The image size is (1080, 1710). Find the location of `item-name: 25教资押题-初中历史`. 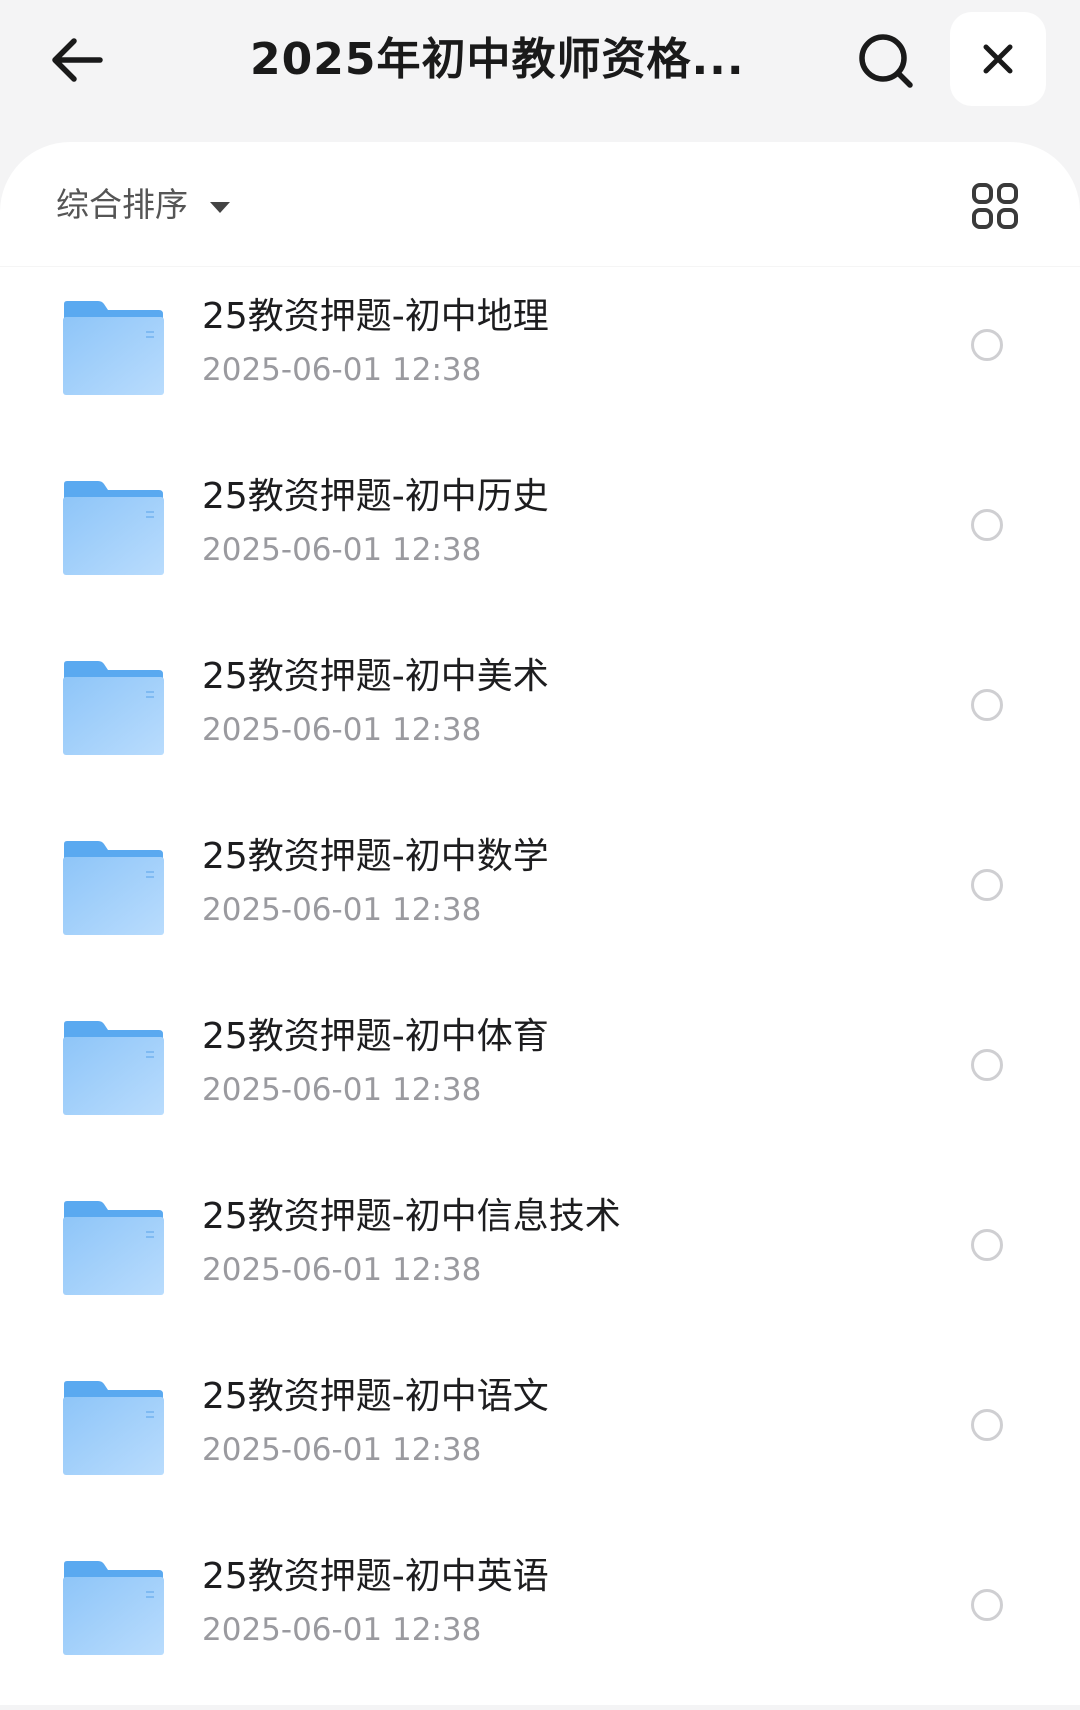

item-name: 25教资押题-初中历史 is located at coordinates (375, 496).